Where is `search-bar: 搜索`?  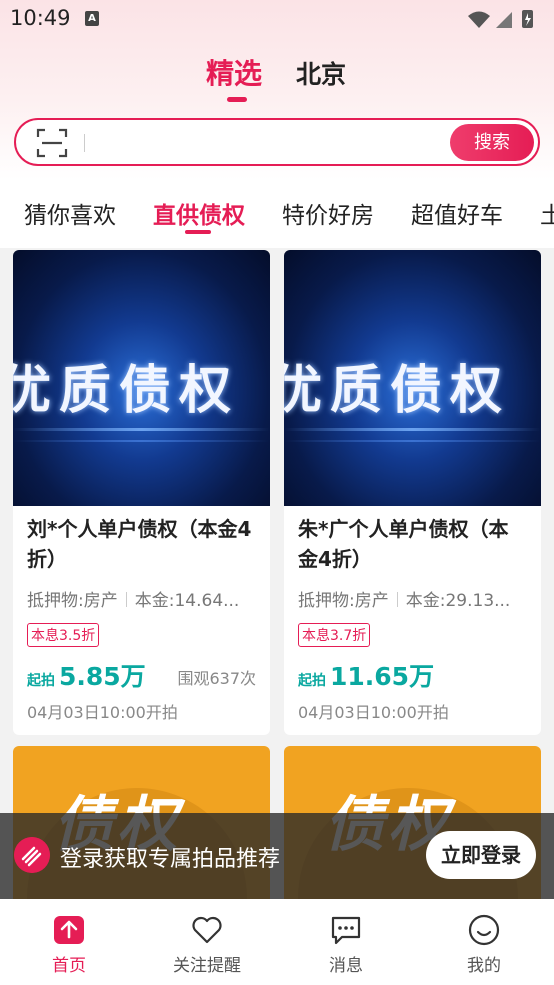
search-bar: 搜索 is located at coordinates (277, 142).